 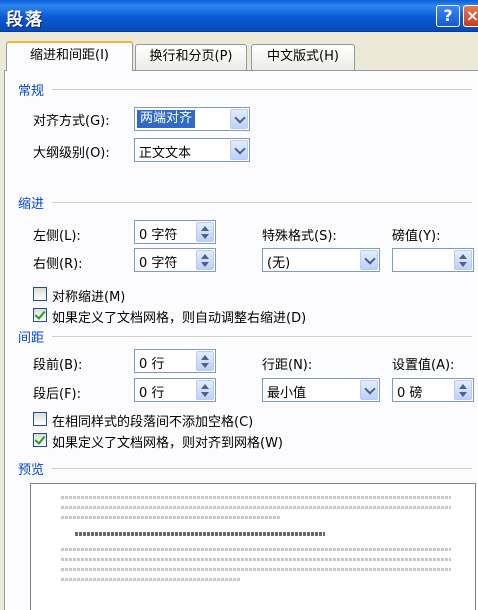 I want to click on grid-auto-indent-label: 如果定义了文档网格，则自动调整右缩进(D), so click(x=179, y=316).